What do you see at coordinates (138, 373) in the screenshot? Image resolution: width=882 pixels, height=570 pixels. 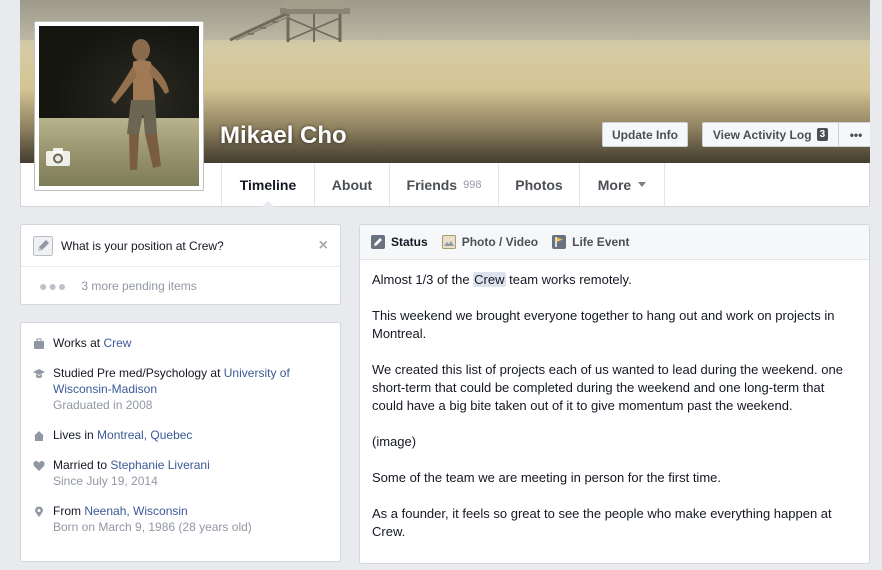 I see `studied-prefix: Studied Pre med/Psychology at` at bounding box center [138, 373].